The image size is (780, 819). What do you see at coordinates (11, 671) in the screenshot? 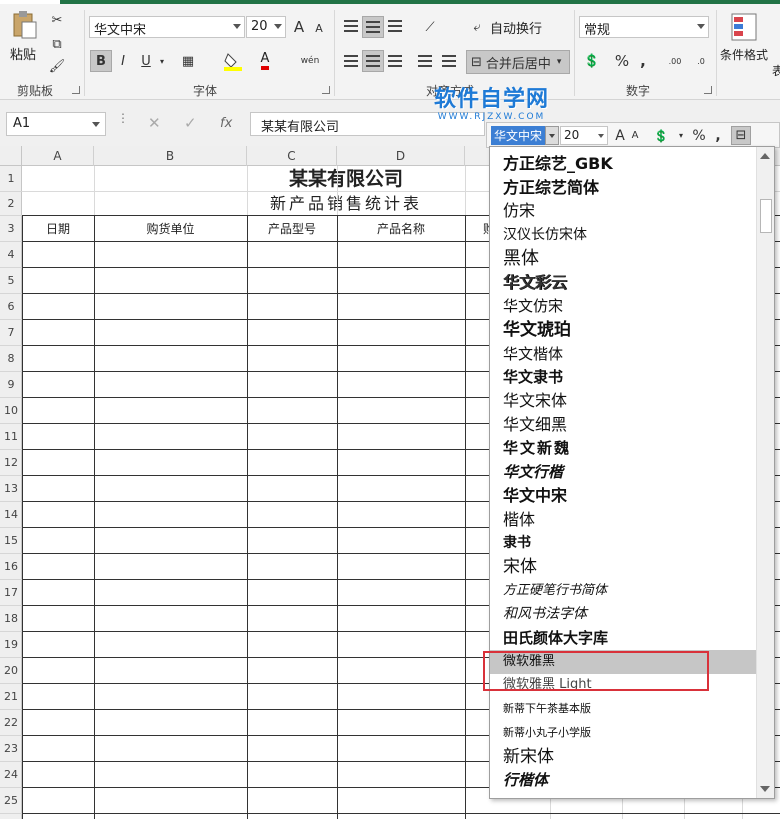
I see `row-header: 20` at bounding box center [11, 671].